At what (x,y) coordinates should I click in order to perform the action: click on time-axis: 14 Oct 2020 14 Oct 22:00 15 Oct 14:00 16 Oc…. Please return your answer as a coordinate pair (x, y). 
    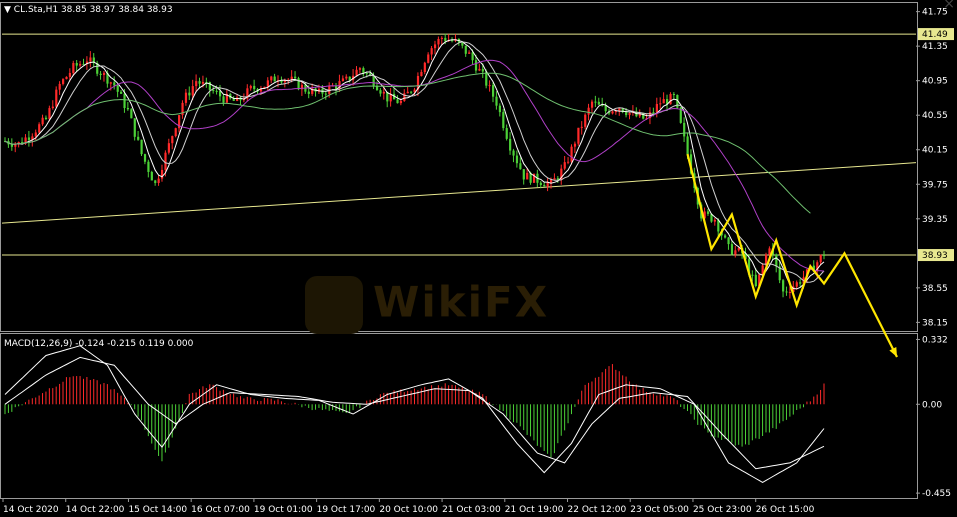
    Looking at the image, I should click on (408, 506).